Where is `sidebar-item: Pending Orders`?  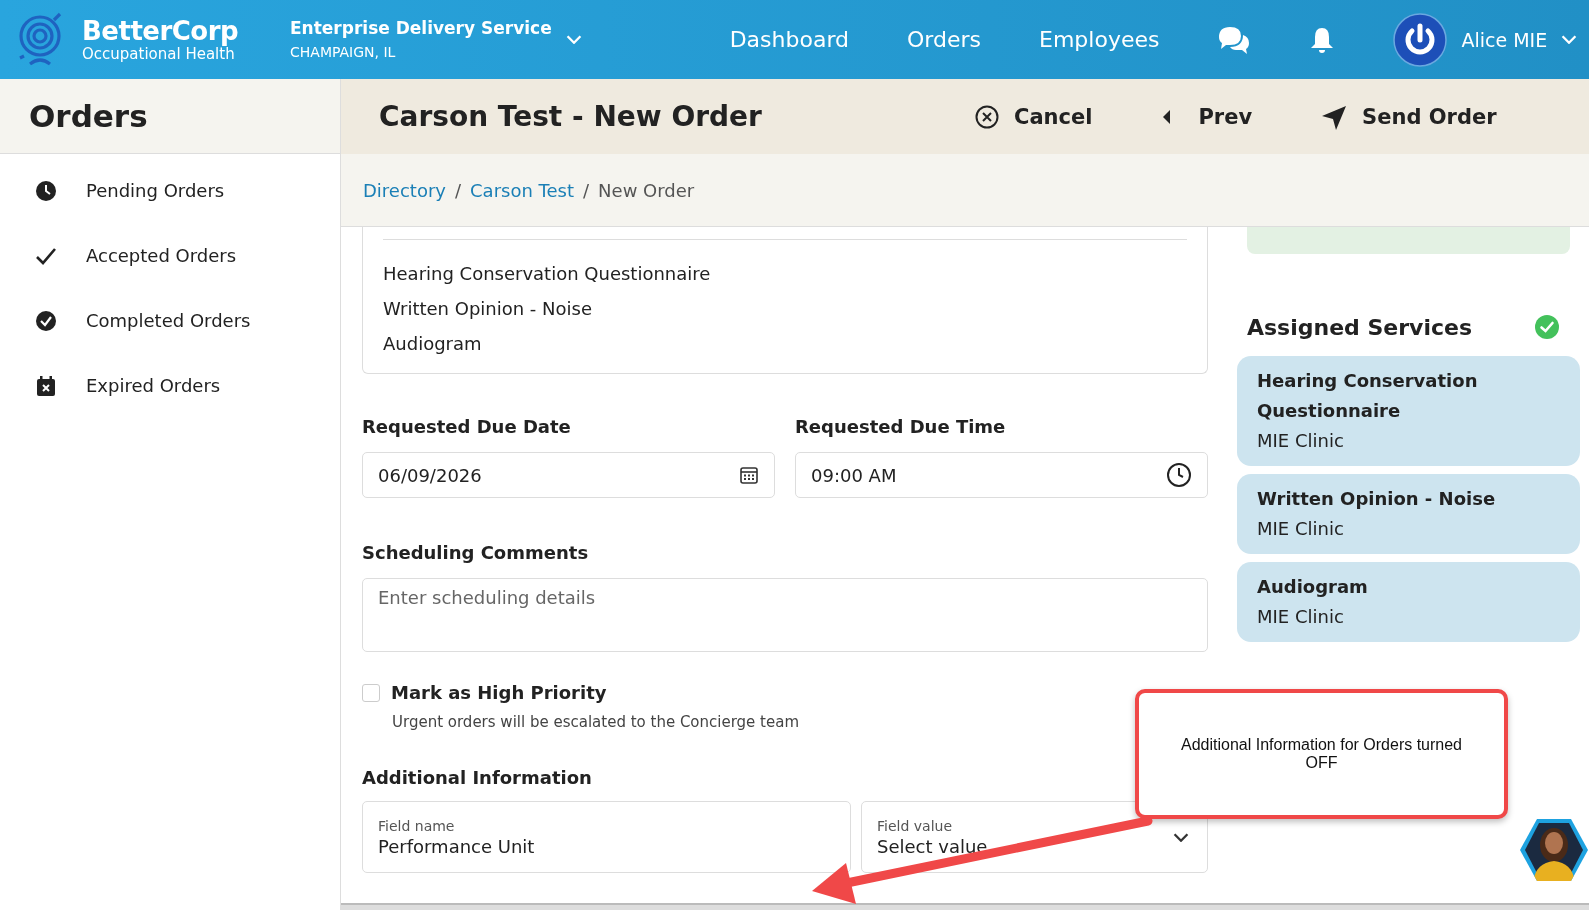 sidebar-item: Pending Orders is located at coordinates (155, 190).